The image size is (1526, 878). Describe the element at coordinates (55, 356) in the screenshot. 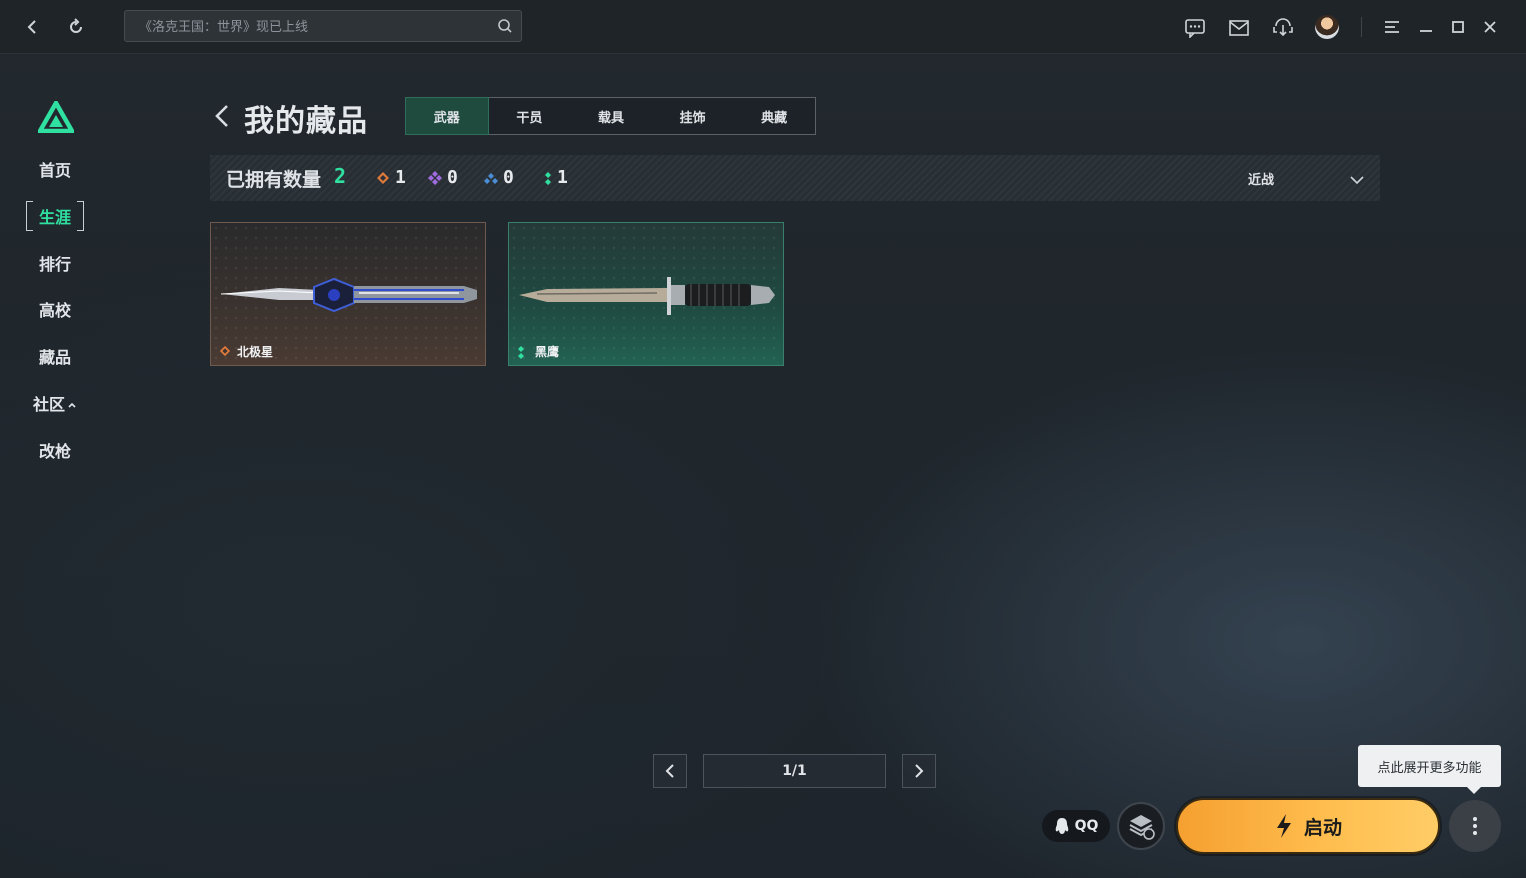

I see `nav-item-collection: 藏品` at that location.